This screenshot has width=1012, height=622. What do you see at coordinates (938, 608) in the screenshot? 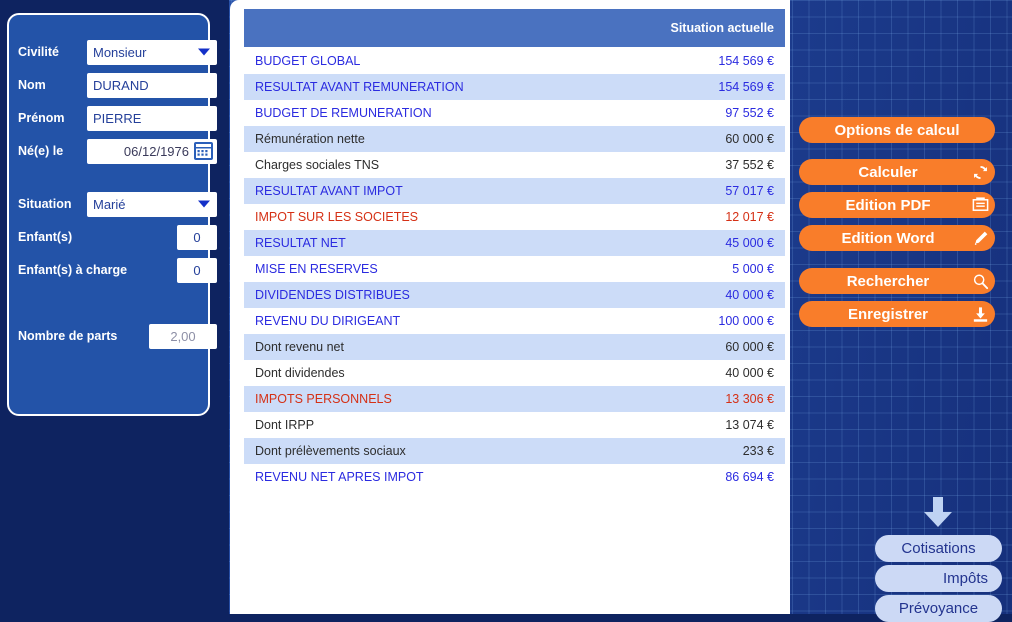
I see `detail-button-prevoyance: Prévoyance` at bounding box center [938, 608].